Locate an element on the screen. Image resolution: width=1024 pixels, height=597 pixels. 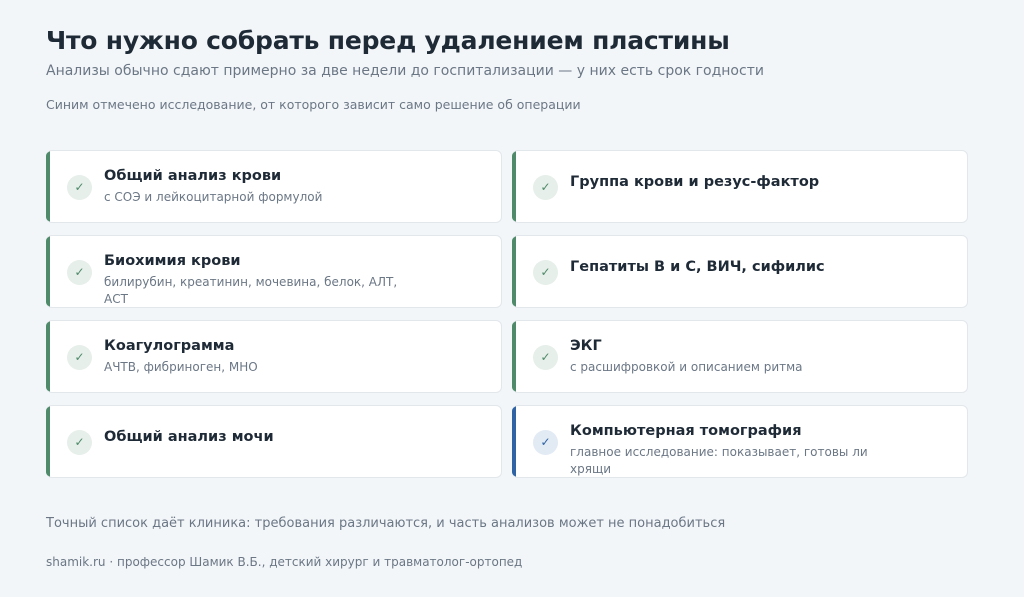
card-title: ЭКГ is located at coordinates (586, 346).